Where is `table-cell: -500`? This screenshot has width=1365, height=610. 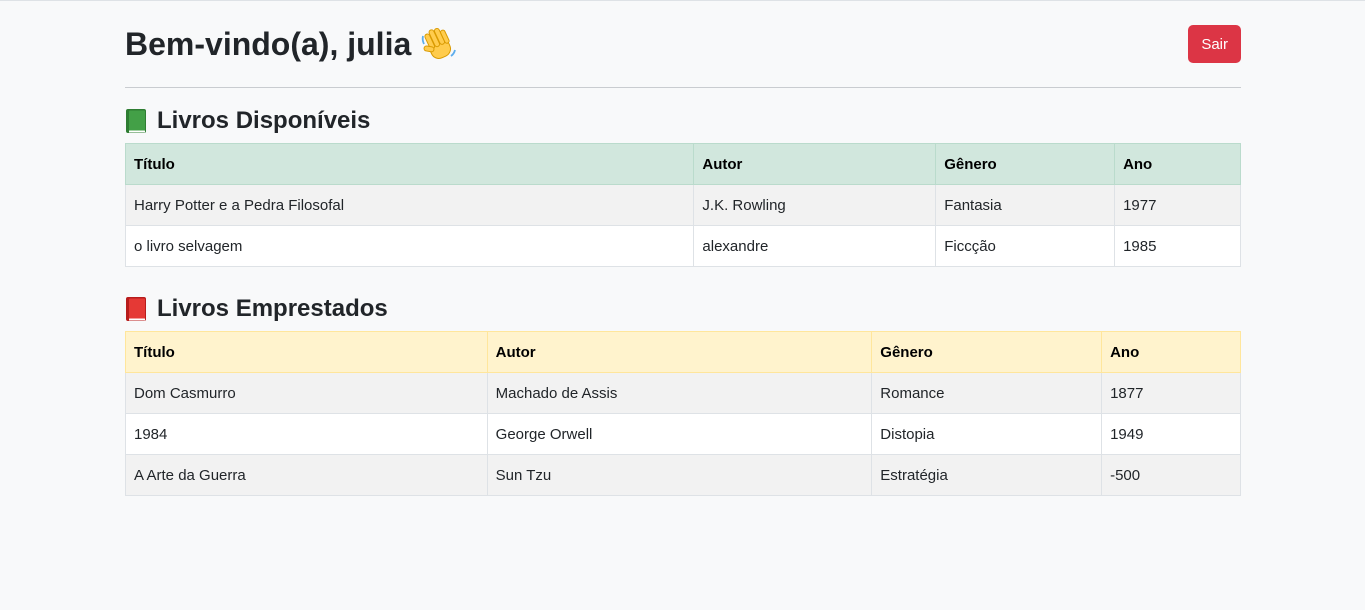 table-cell: -500 is located at coordinates (1171, 475).